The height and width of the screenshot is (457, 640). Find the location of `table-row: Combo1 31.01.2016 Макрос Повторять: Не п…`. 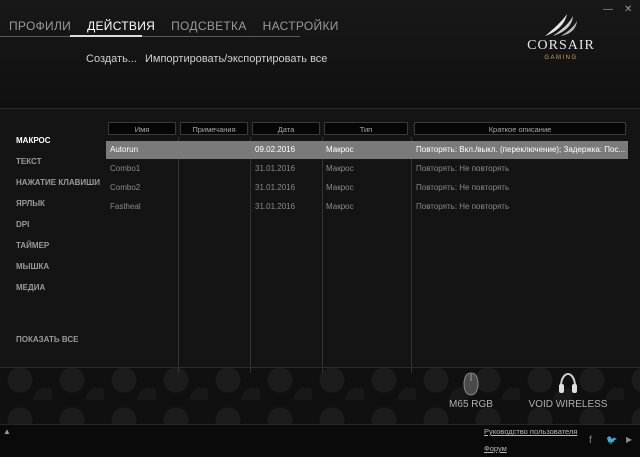

table-row: Combo1 31.01.2016 Макрос Повторять: Не п… is located at coordinates (367, 169).